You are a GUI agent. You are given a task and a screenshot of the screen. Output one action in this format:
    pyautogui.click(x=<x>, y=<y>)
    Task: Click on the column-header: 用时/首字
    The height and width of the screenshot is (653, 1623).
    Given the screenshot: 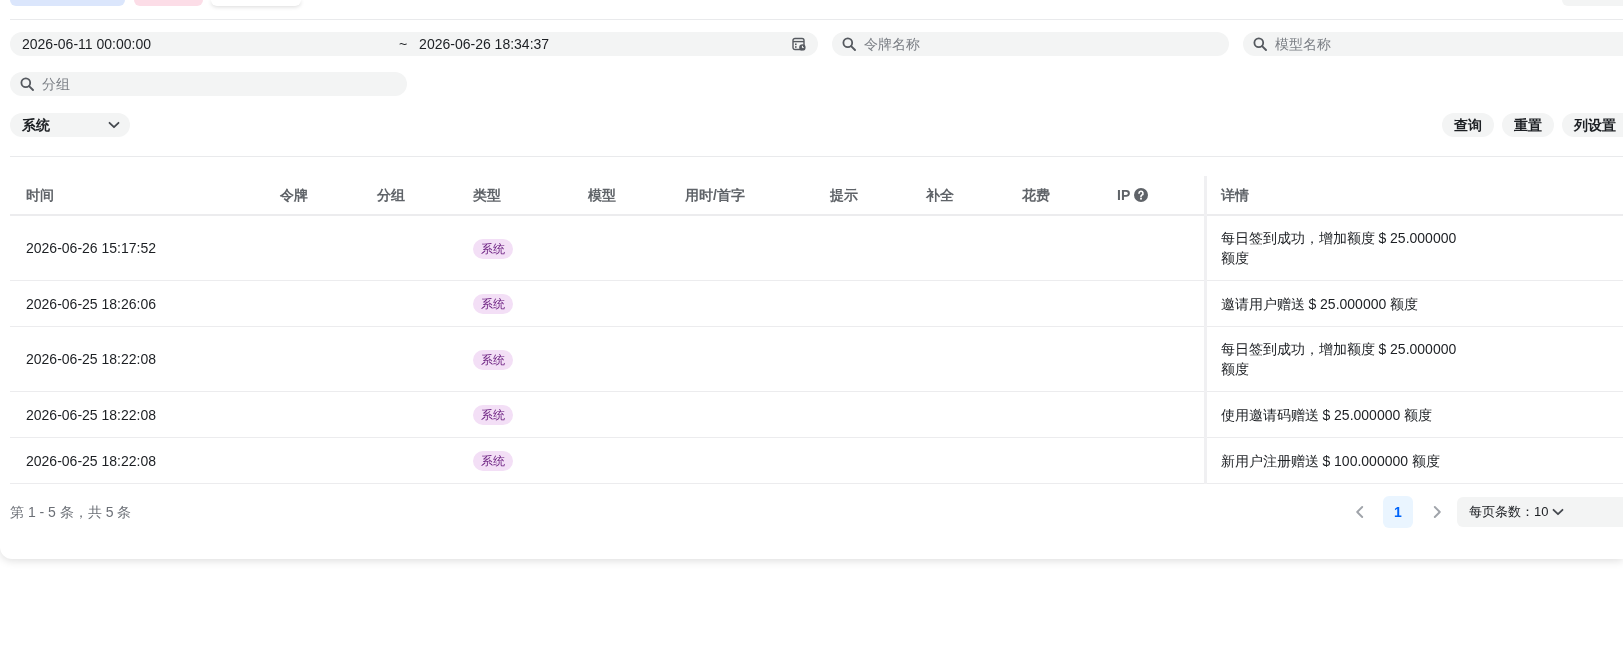 What is the action you would take?
    pyautogui.click(x=715, y=195)
    